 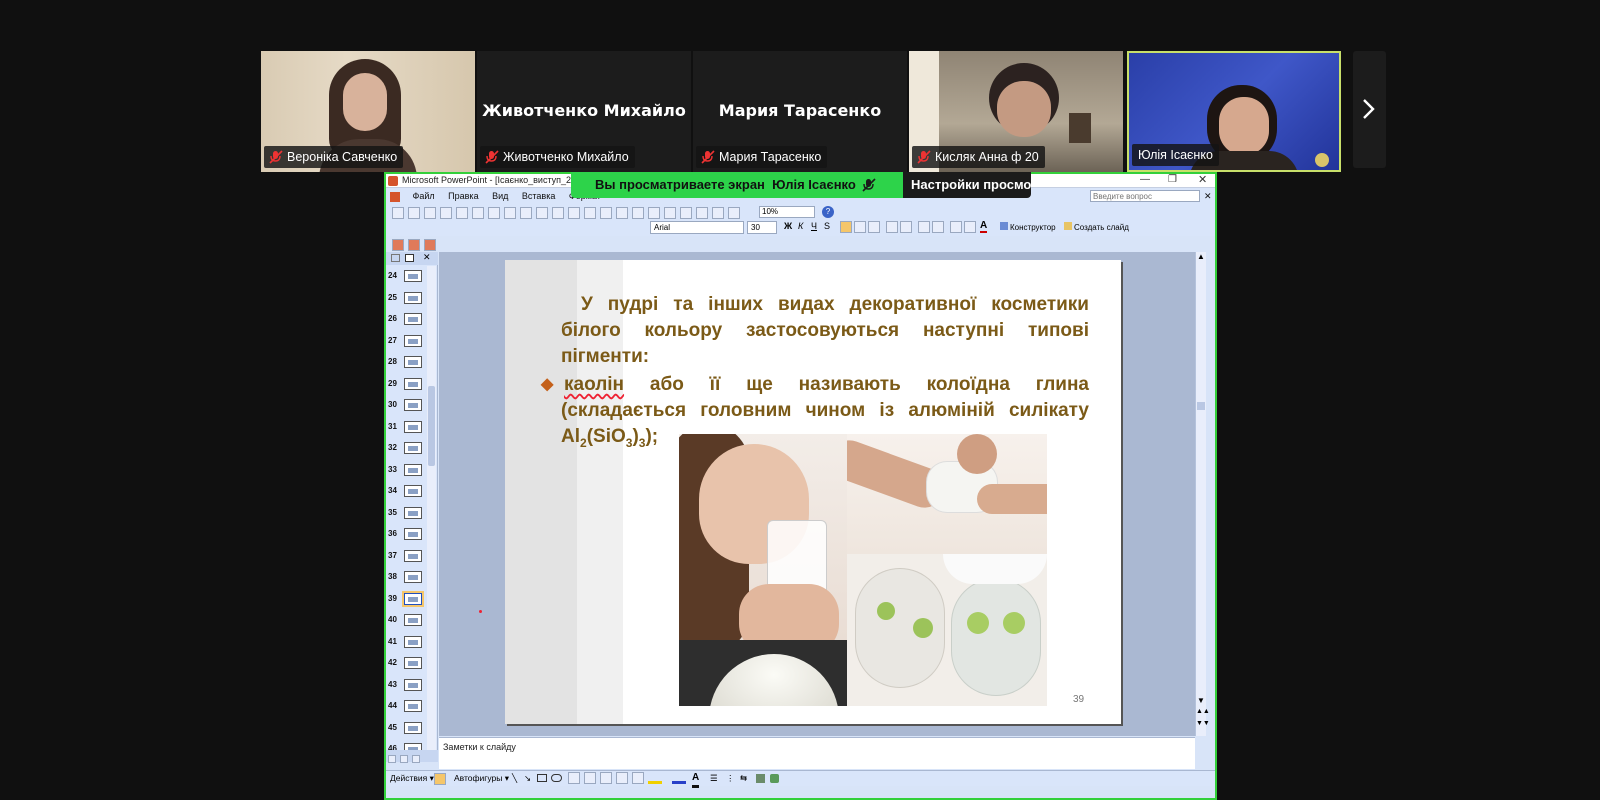 I want to click on menu-item-edit: Правка, so click(x=463, y=196).